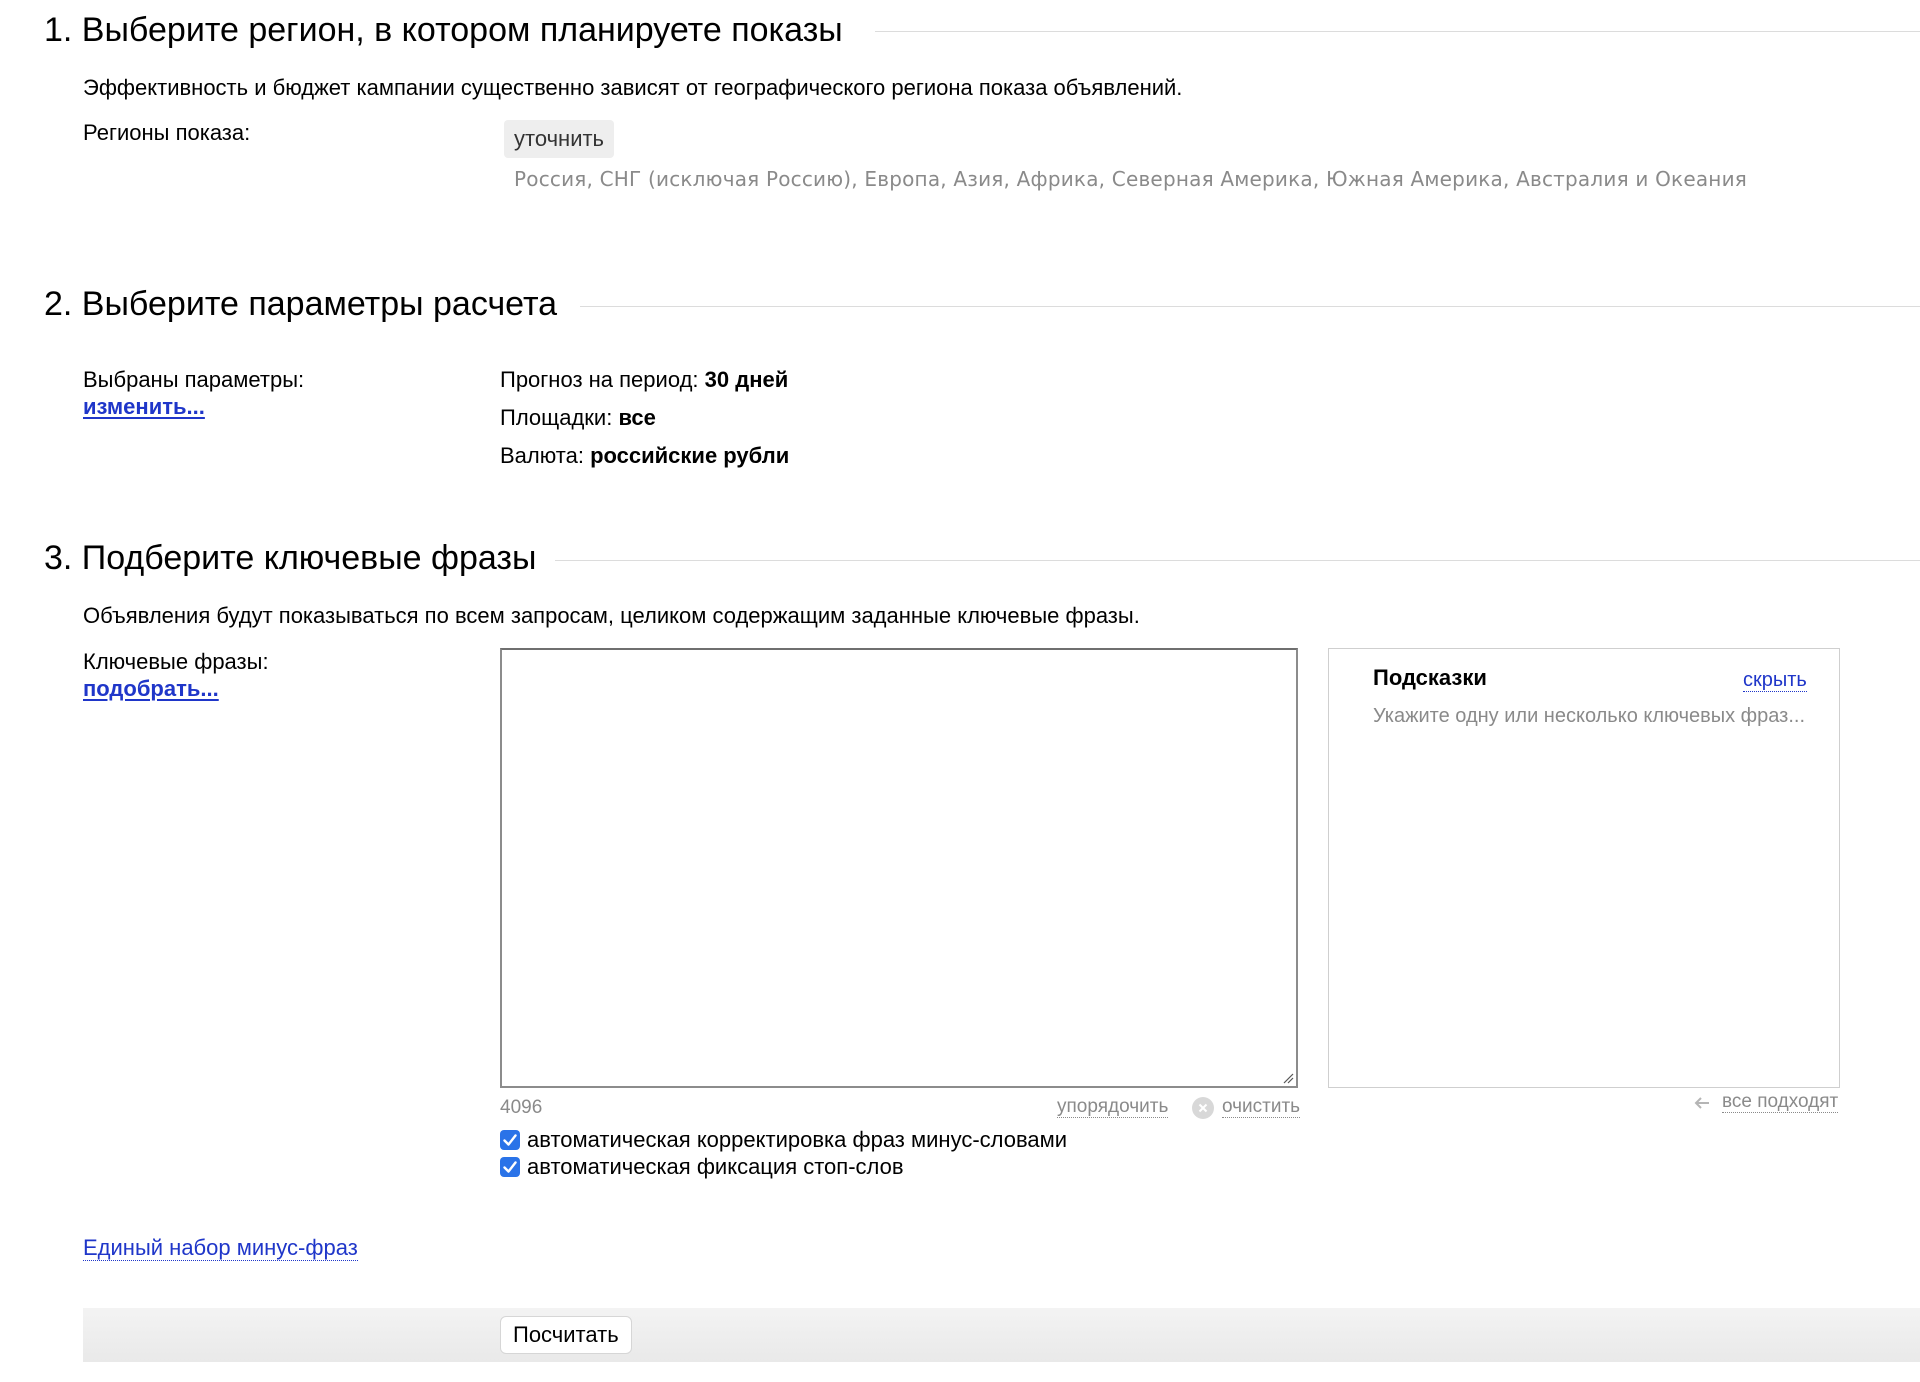  I want to click on clear-cross-icon, so click(1203, 1108).